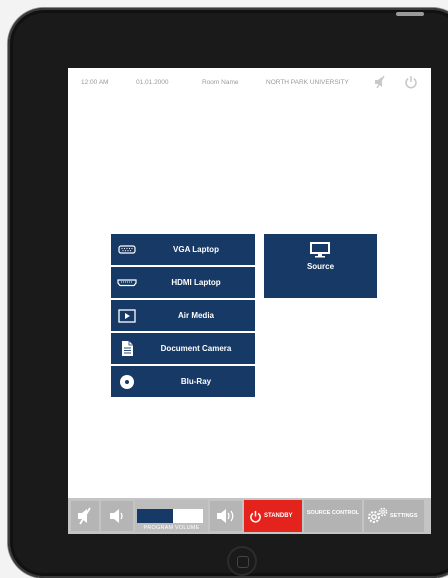  I want to click on source-label: HDMI Laptop, so click(196, 282).